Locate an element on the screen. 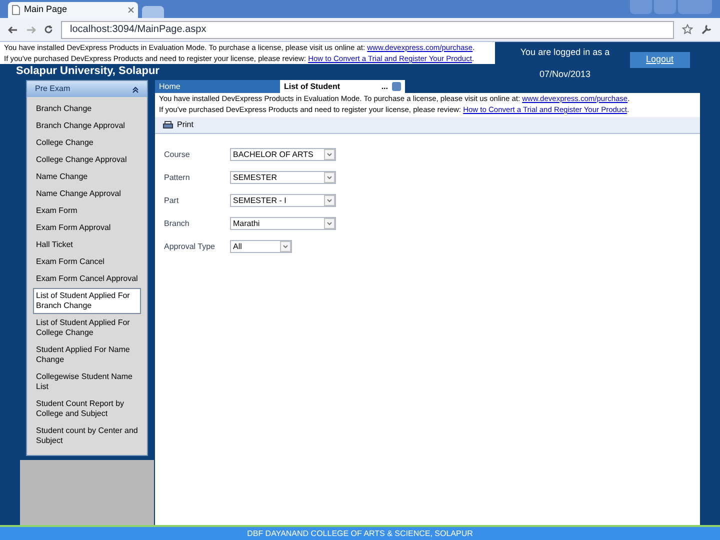 Image resolution: width=720 pixels, height=540 pixels. star-icon is located at coordinates (687, 29).